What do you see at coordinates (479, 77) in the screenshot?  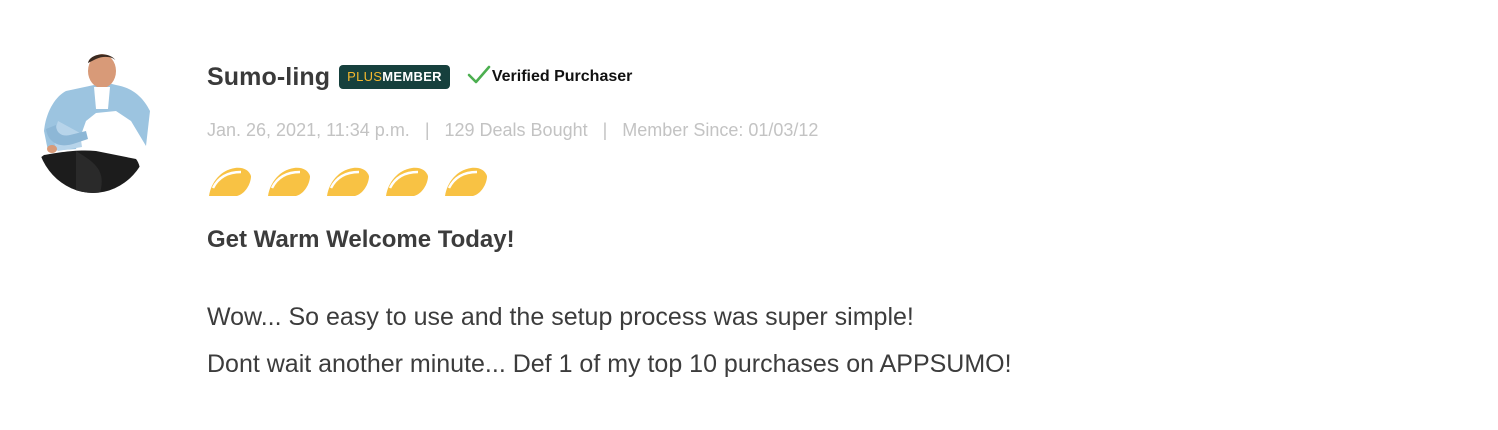 I see `checkmark-icon` at bounding box center [479, 77].